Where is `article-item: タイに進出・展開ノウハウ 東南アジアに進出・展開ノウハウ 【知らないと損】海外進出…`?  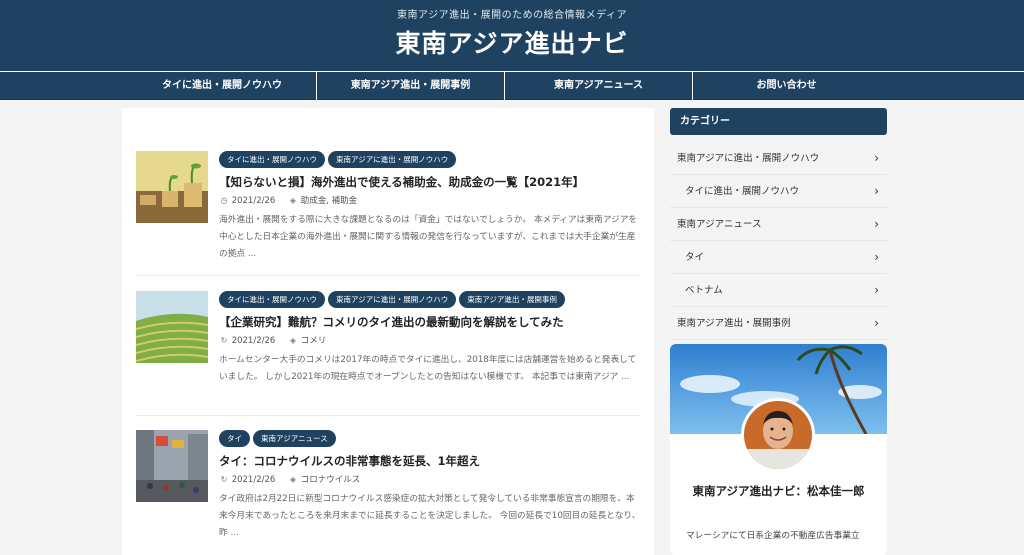
article-item: タイに進出・展開ノウハウ 東南アジアに進出・展開ノウハウ 【知らないと損】海外進出… is located at coordinates (388, 211).